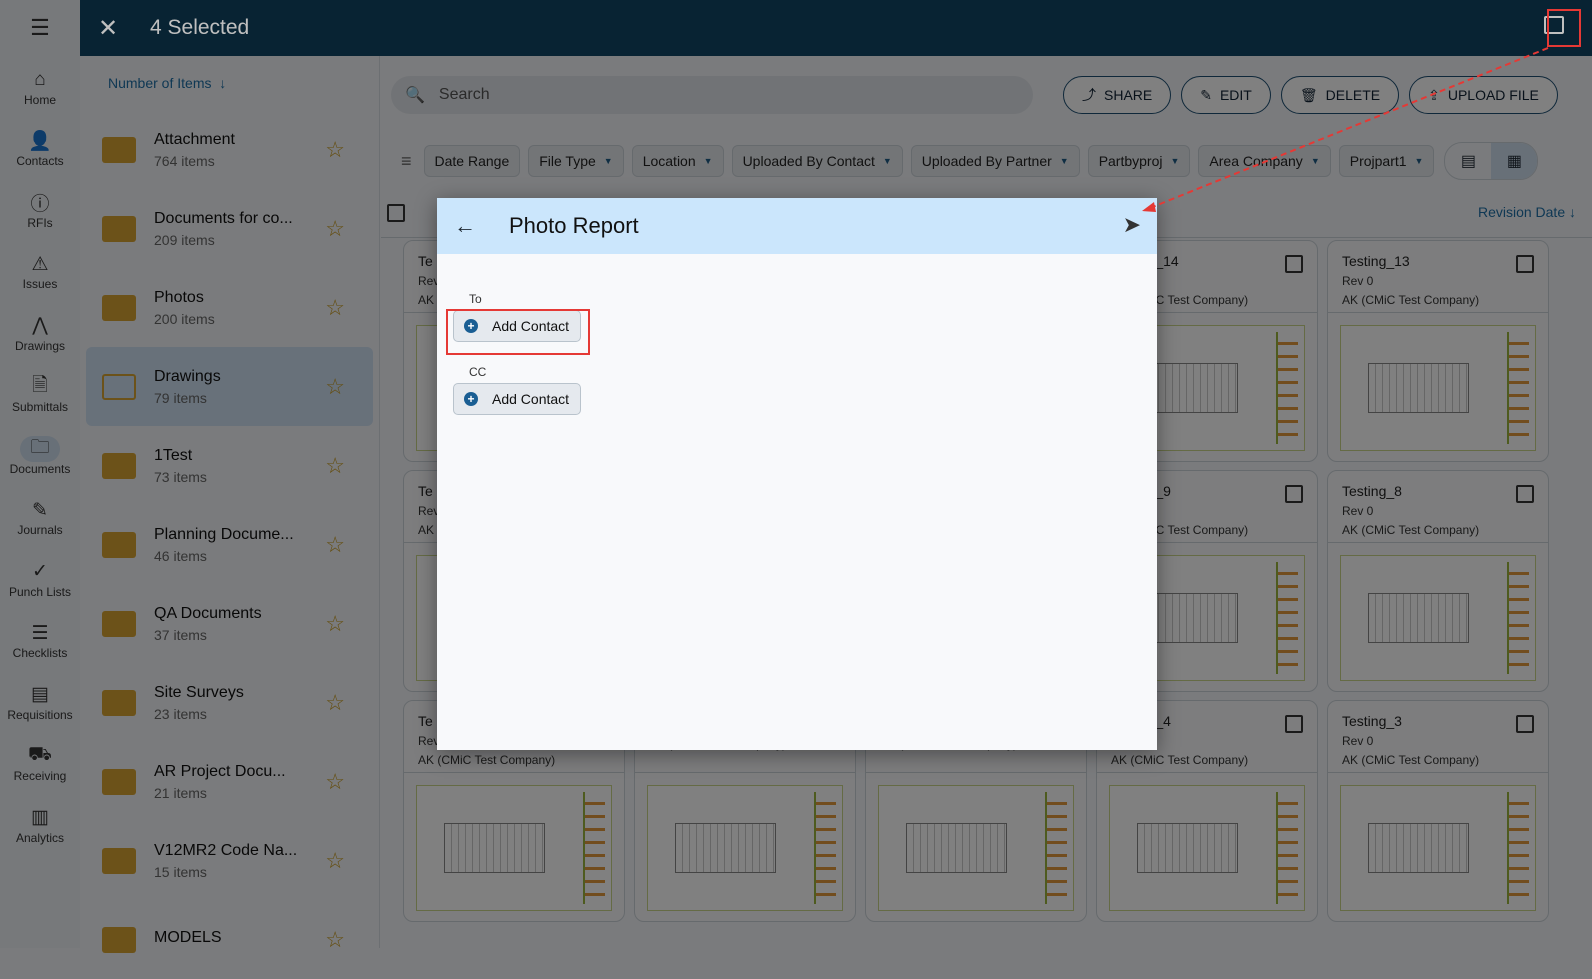 The width and height of the screenshot is (1592, 979). Describe the element at coordinates (108, 28) in the screenshot. I see `close-icon: ✕` at that location.